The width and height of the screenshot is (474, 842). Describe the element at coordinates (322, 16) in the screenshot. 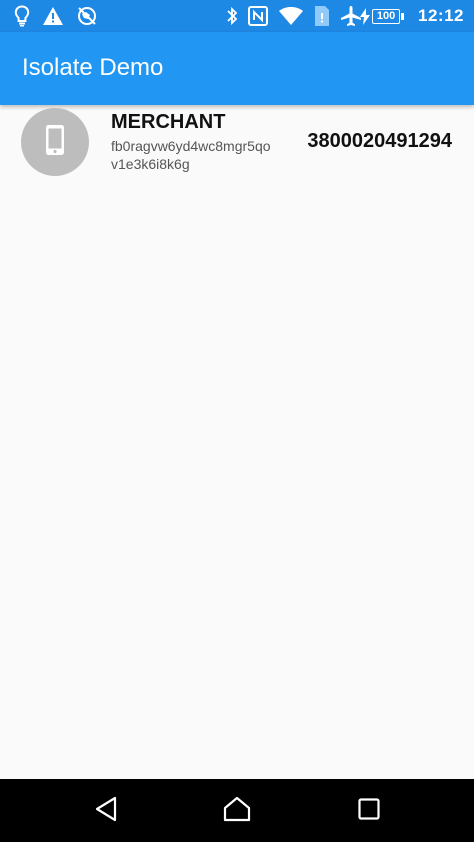

I see `sim-icon` at that location.